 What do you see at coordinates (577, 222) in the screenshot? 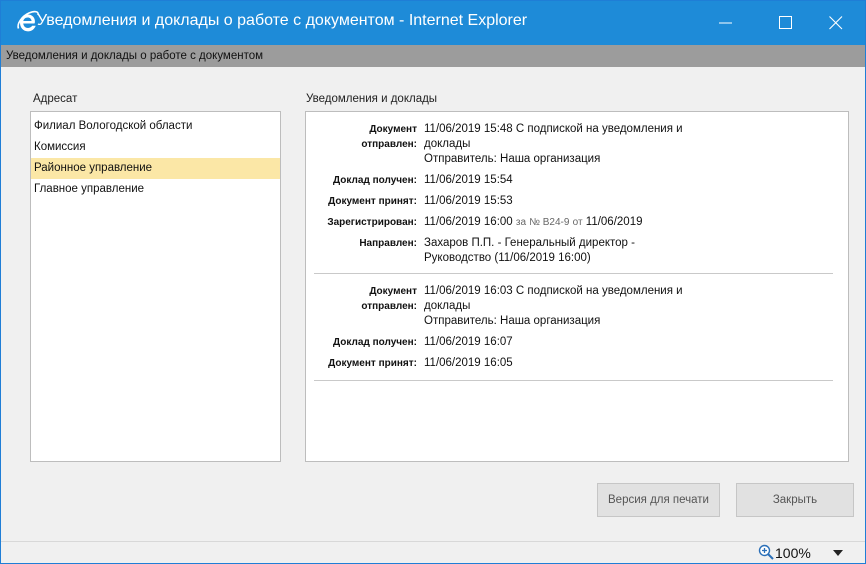
I see `registered-from: от` at bounding box center [577, 222].